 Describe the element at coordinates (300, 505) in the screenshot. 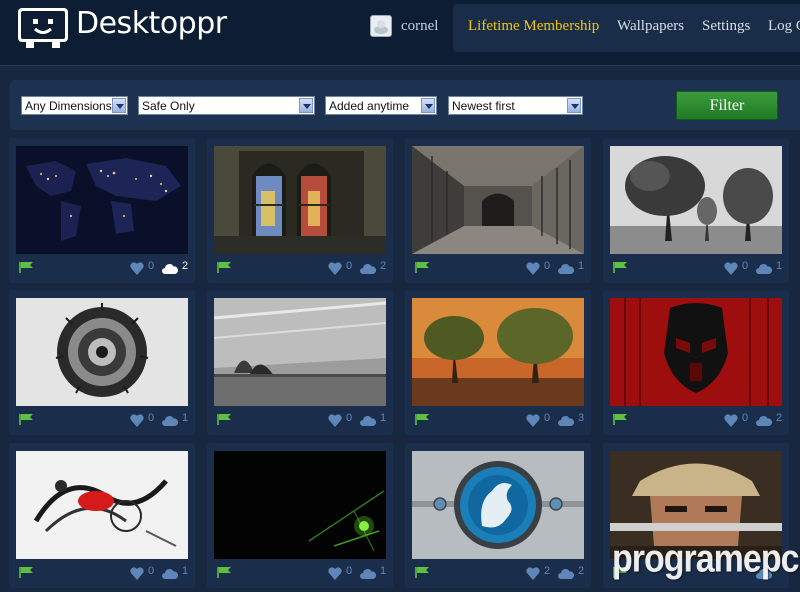

I see `wallpaper-thumbnail-green-light` at that location.